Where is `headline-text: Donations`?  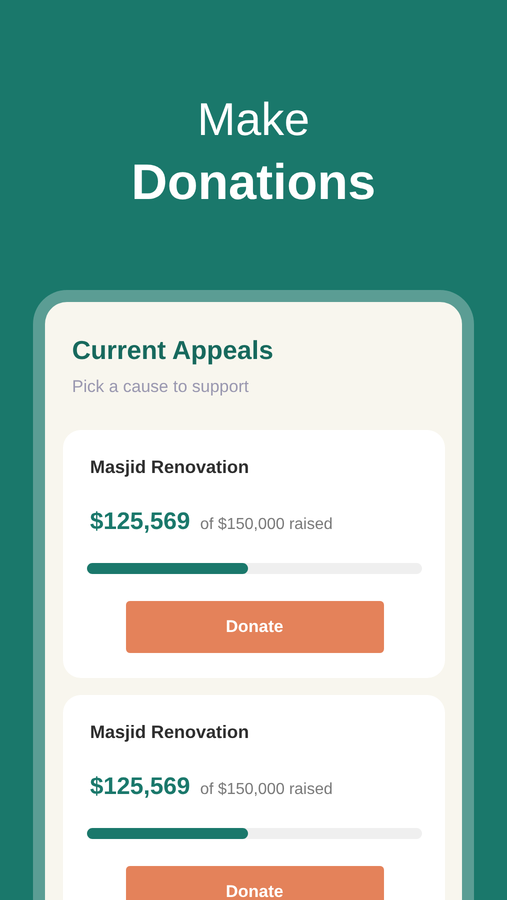
headline-text: Donations is located at coordinates (253, 182).